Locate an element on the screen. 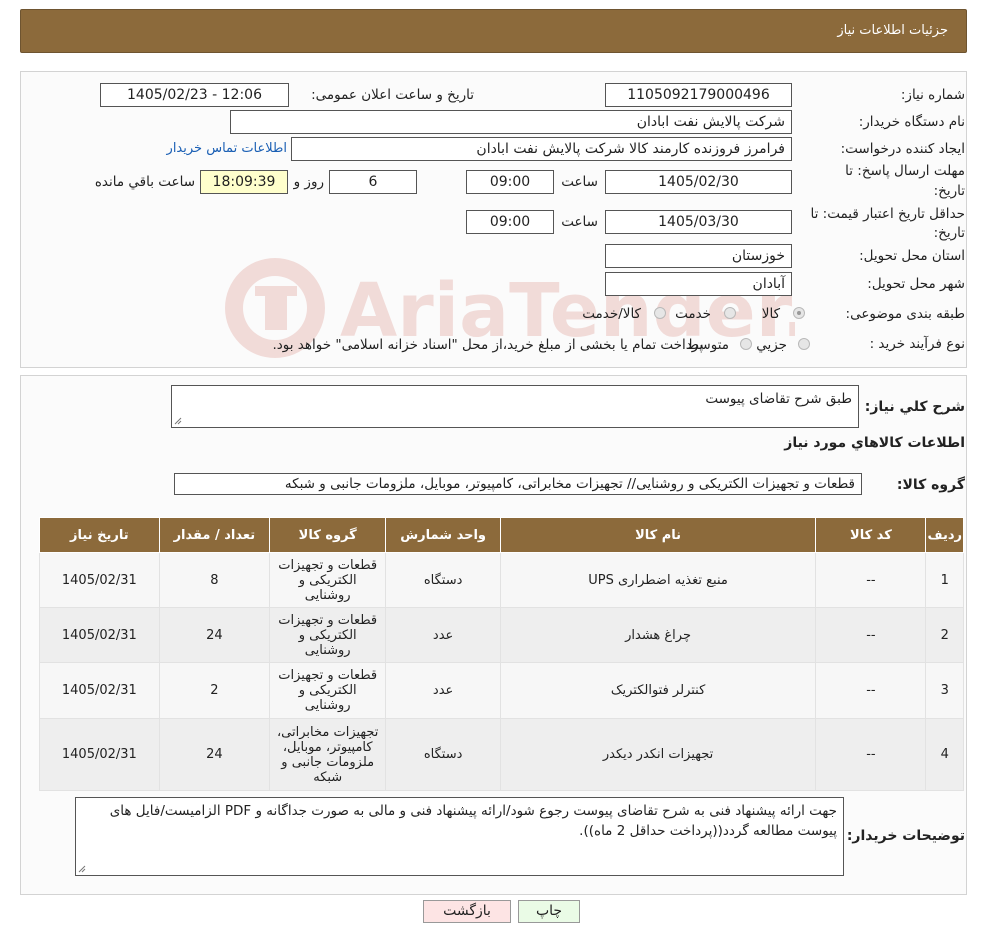 The width and height of the screenshot is (985, 944). category-option-goods: کالا is located at coordinates (770, 314).